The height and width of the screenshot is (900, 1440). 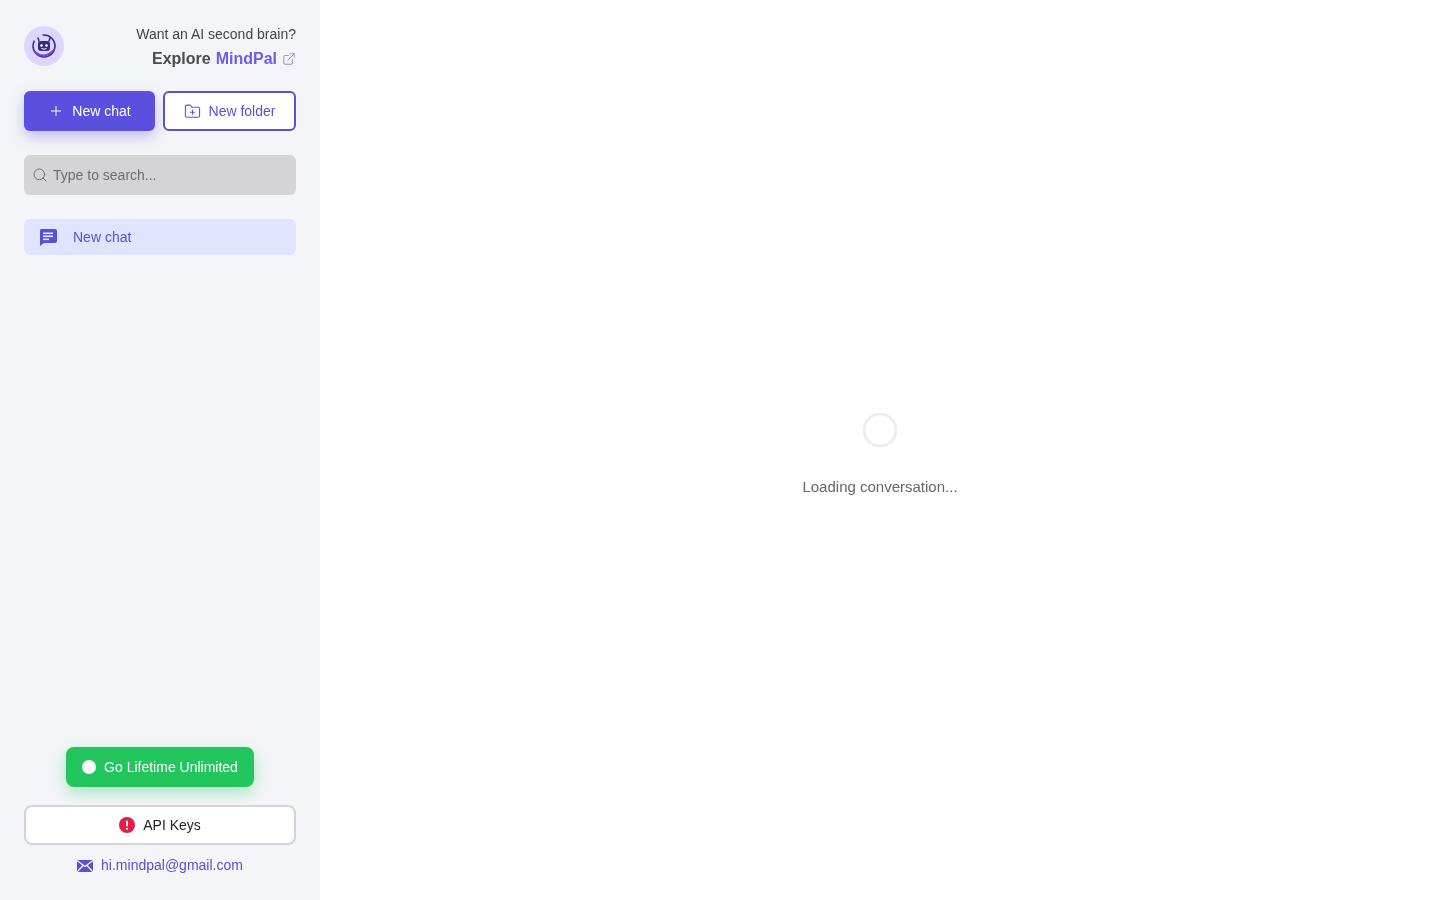 I want to click on new-folder-button: New folder, so click(x=229, y=111).